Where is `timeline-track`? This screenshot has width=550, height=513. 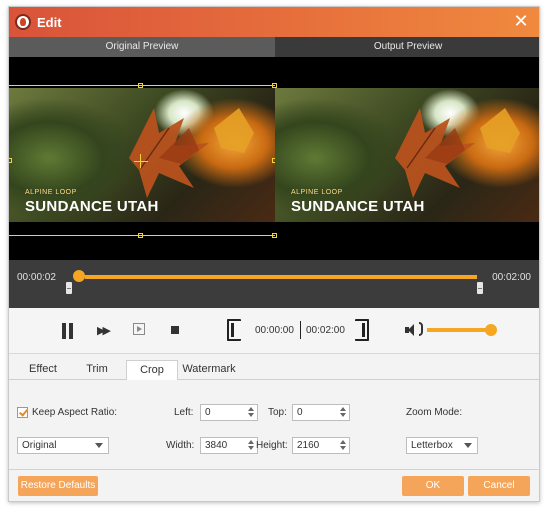
timeline-track is located at coordinates (277, 277).